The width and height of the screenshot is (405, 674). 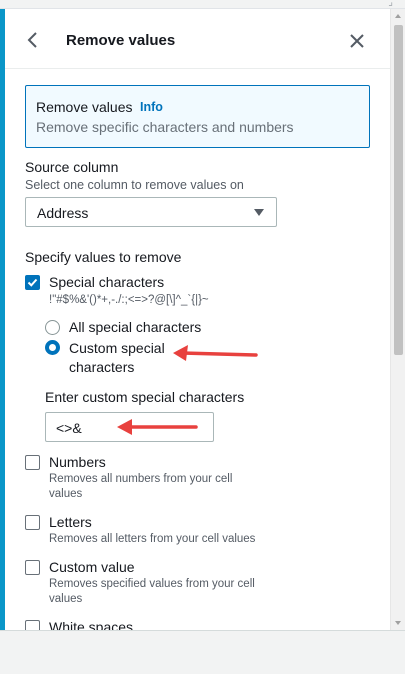 I want to click on numbers-description-cont: values, so click(x=66, y=494).